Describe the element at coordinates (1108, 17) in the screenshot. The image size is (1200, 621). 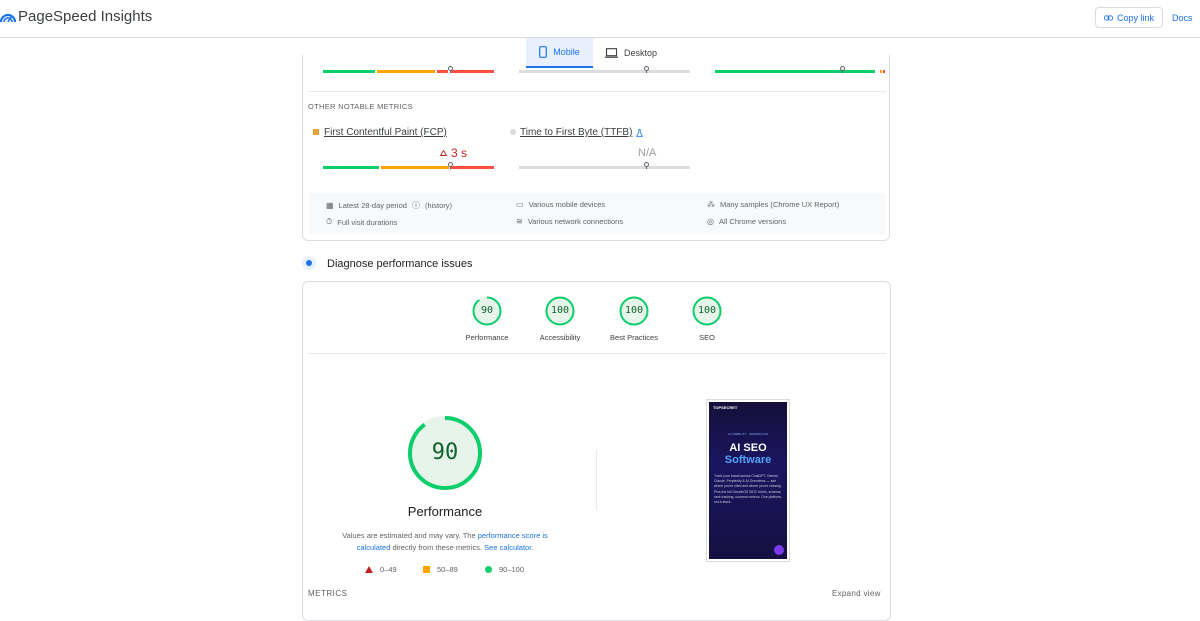
I see `link-icon` at that location.